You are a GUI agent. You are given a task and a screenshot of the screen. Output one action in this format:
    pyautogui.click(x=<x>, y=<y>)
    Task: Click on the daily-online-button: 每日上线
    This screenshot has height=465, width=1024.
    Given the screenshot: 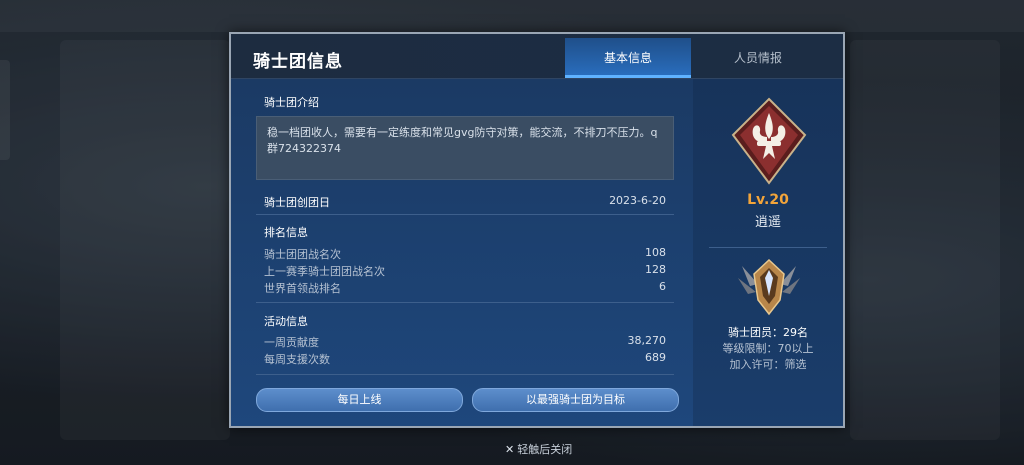 What is the action you would take?
    pyautogui.click(x=359, y=400)
    